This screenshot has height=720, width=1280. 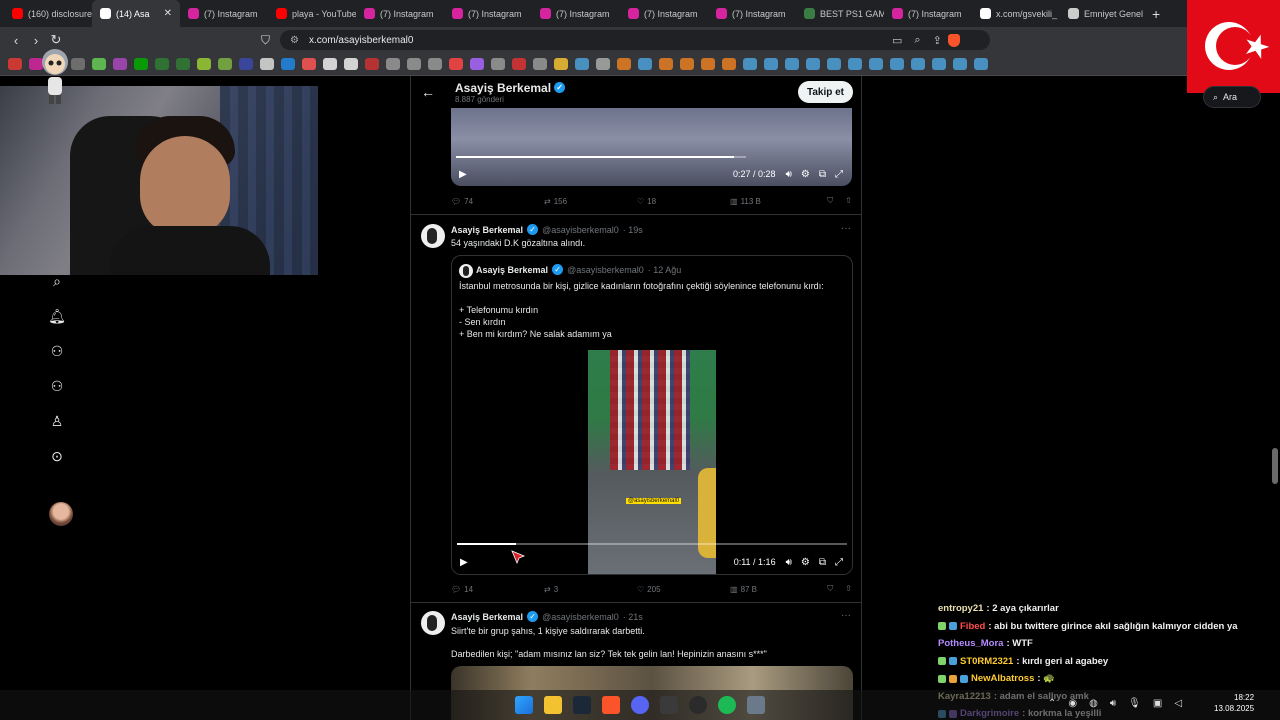 What do you see at coordinates (775, 201) in the screenshot?
I see `views-button: ▥ 113 B` at bounding box center [775, 201].